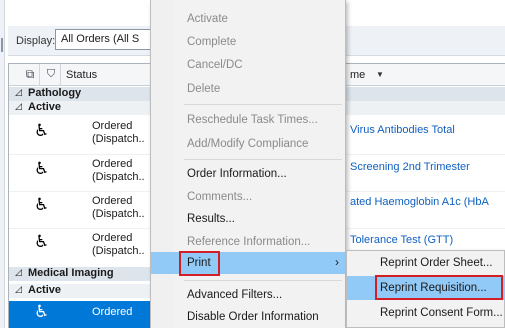 This screenshot has width=505, height=328. Describe the element at coordinates (248, 42) in the screenshot. I see `menu-item-complete: Complete` at that location.